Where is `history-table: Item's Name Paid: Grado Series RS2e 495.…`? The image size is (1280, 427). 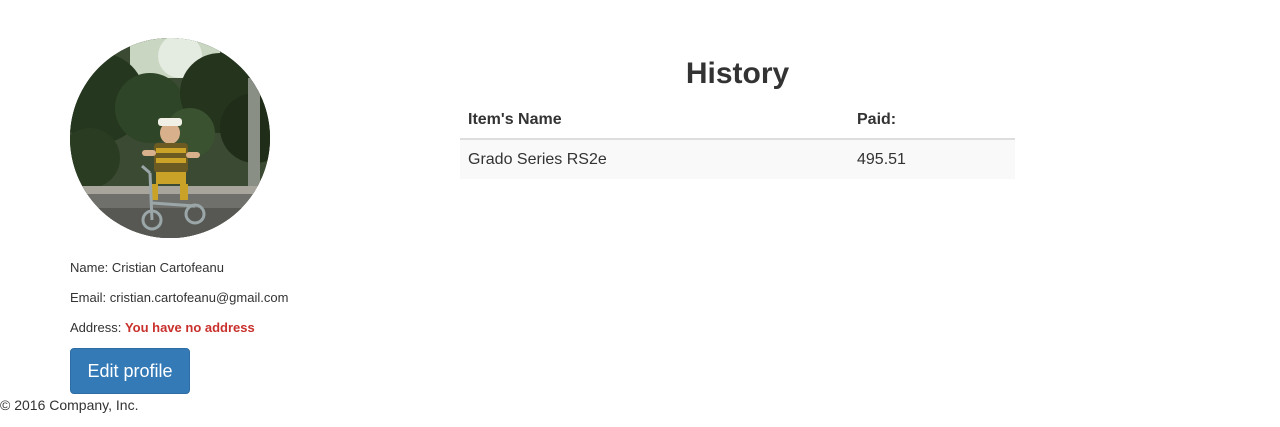 history-table: Item's Name Paid: Grado Series RS2e 495.… is located at coordinates (737, 139).